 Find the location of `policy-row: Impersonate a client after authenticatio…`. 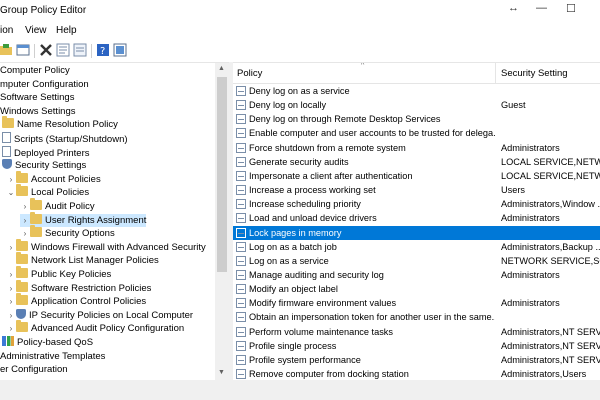

policy-row: Impersonate a client after authenticatio… is located at coordinates (416, 176).